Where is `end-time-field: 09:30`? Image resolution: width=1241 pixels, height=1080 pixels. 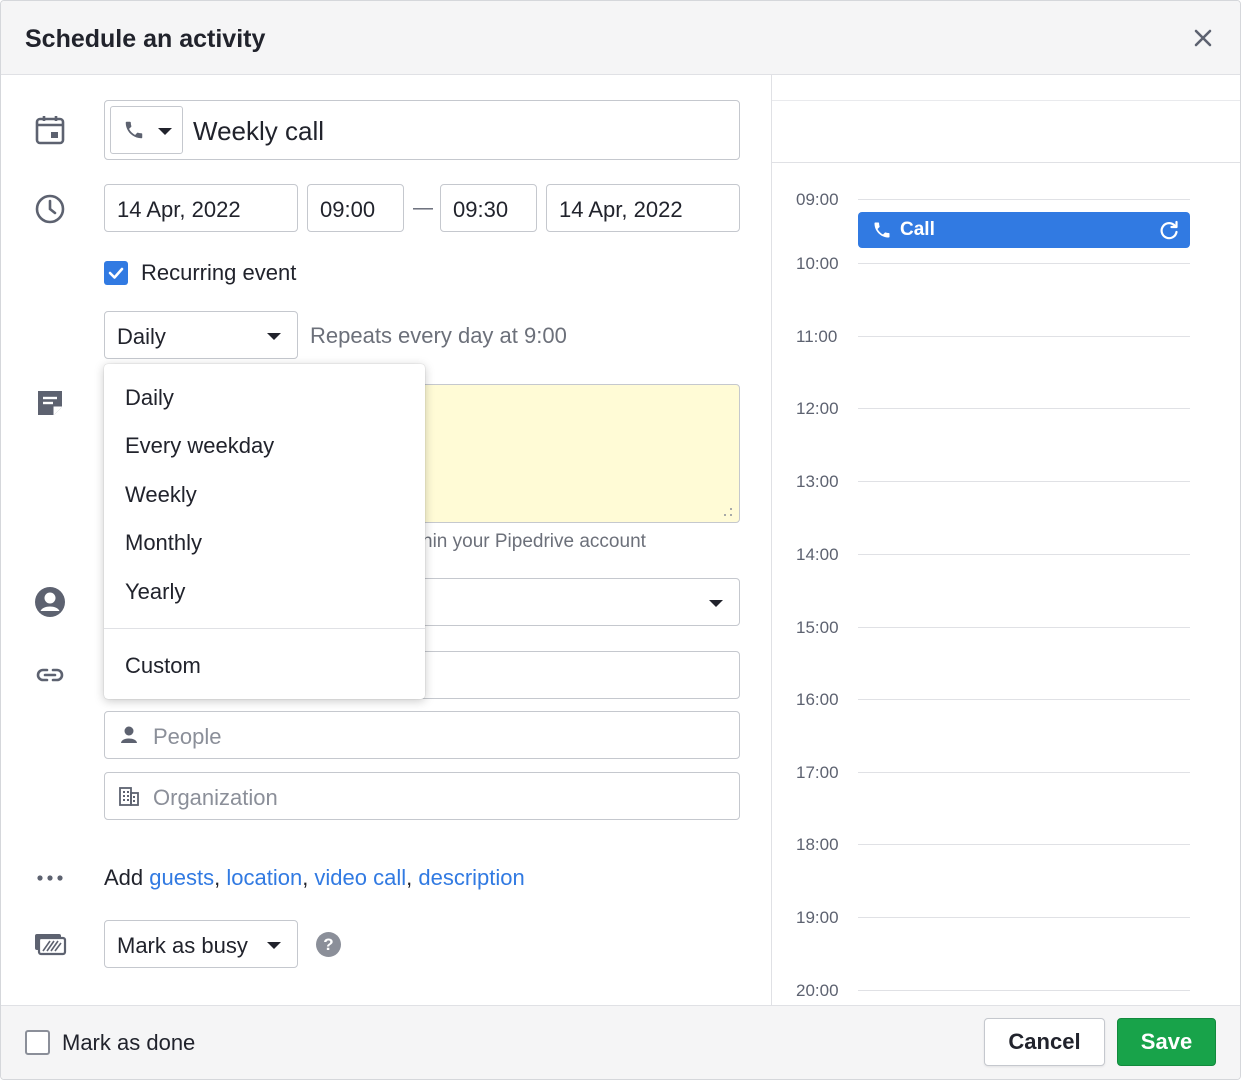 end-time-field: 09:30 is located at coordinates (488, 208).